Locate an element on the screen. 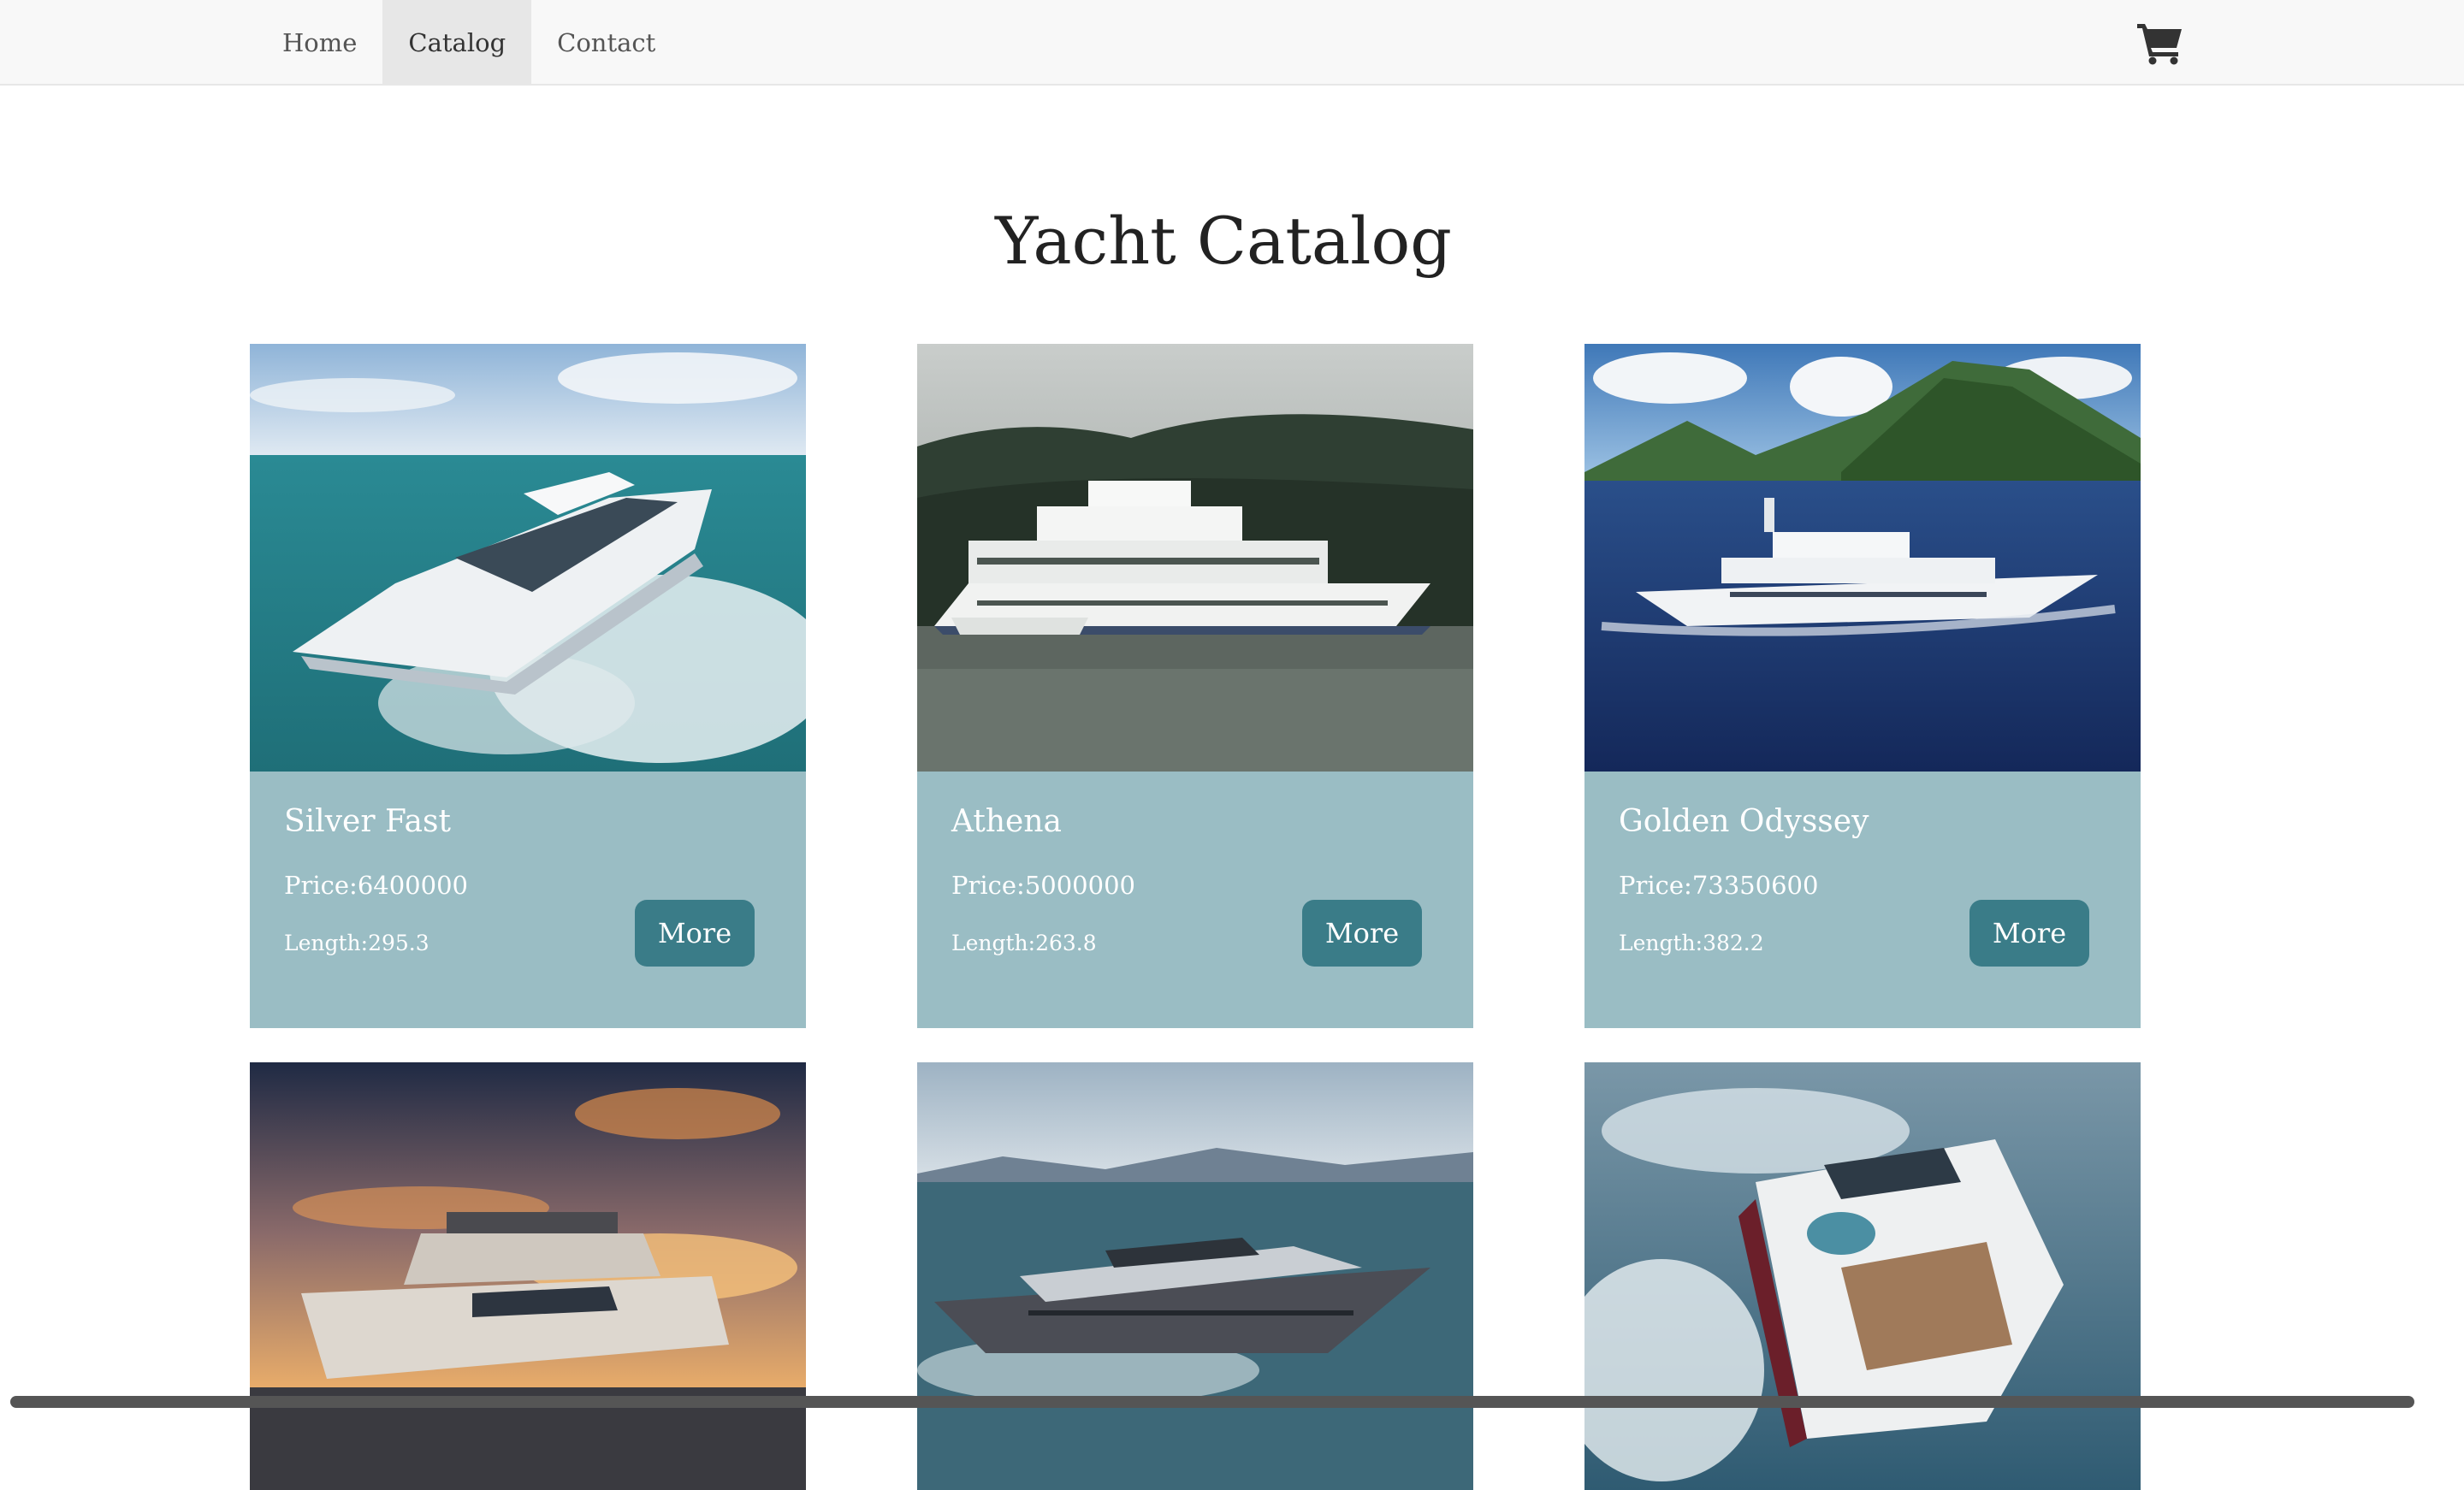 This screenshot has height=1490, width=2464. yacht-price: Price:6400000 is located at coordinates (376, 886).